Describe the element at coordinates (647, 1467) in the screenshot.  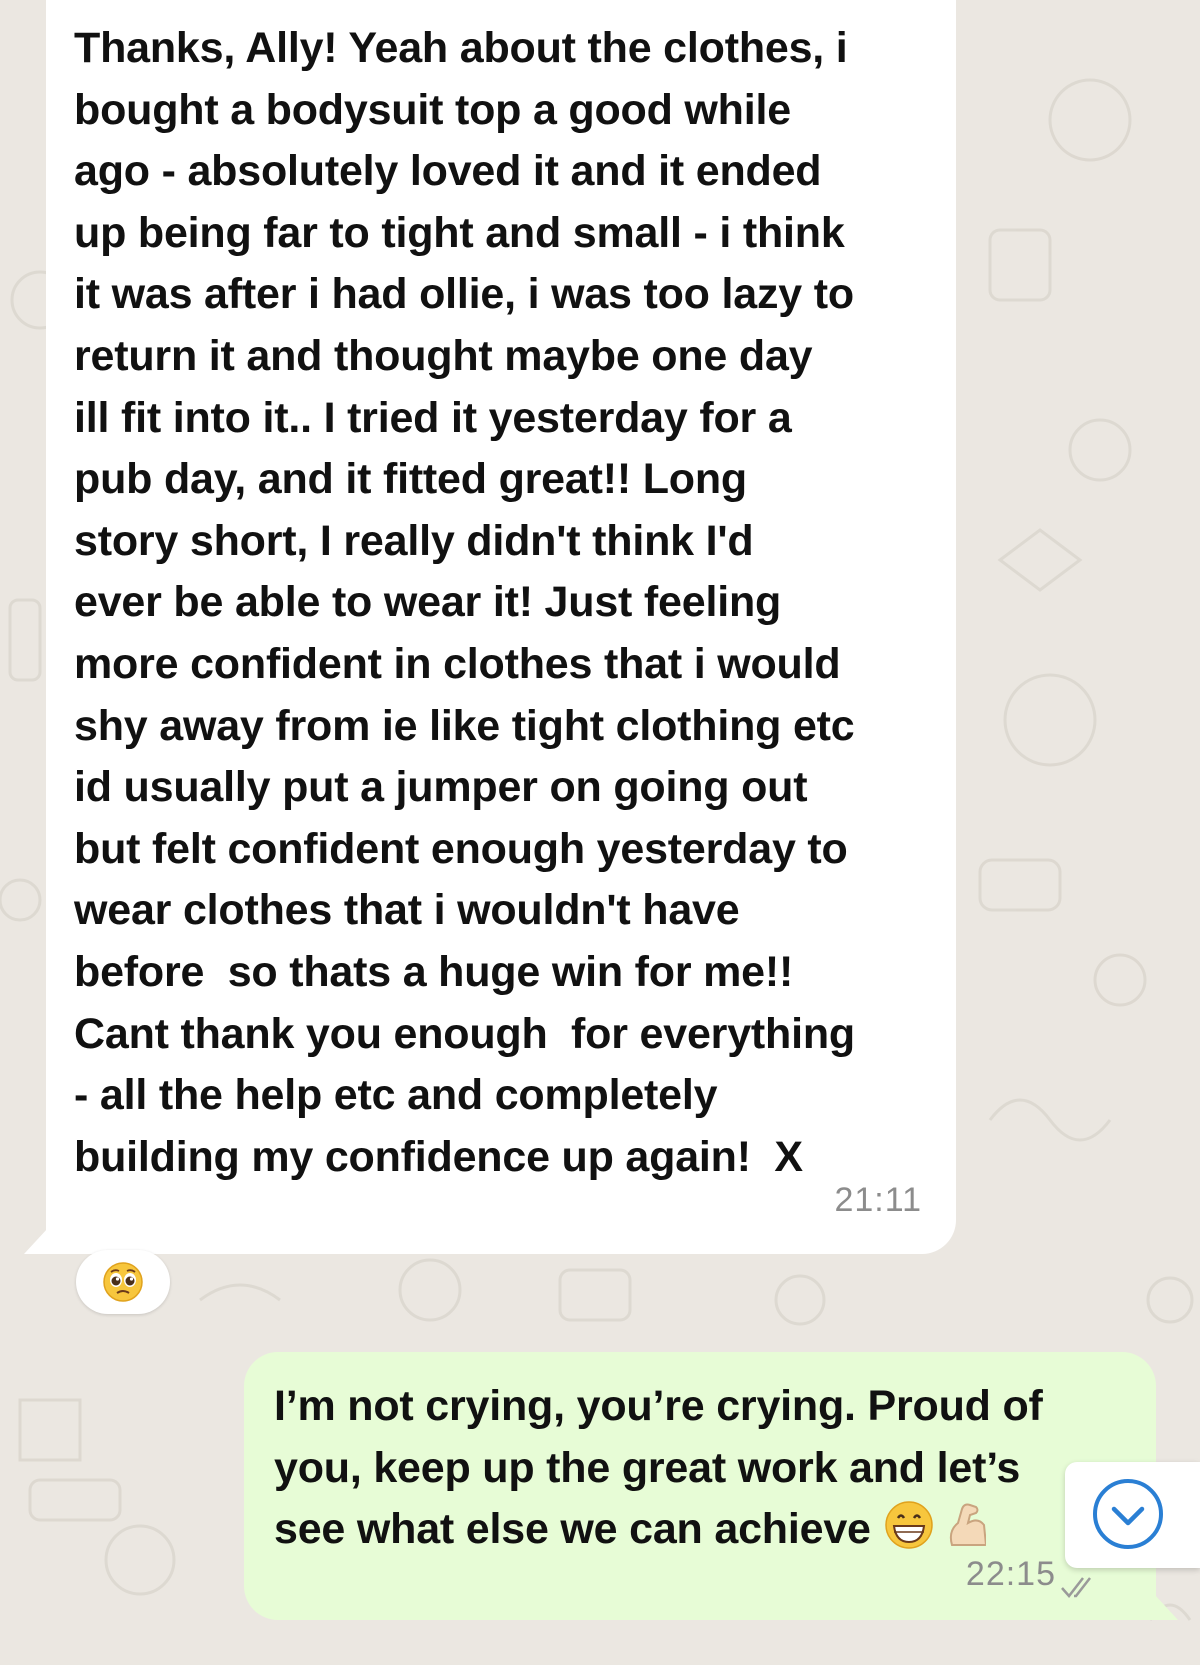
I see `outgoing-message-line-2: you, keep up the great work and let’s` at that location.